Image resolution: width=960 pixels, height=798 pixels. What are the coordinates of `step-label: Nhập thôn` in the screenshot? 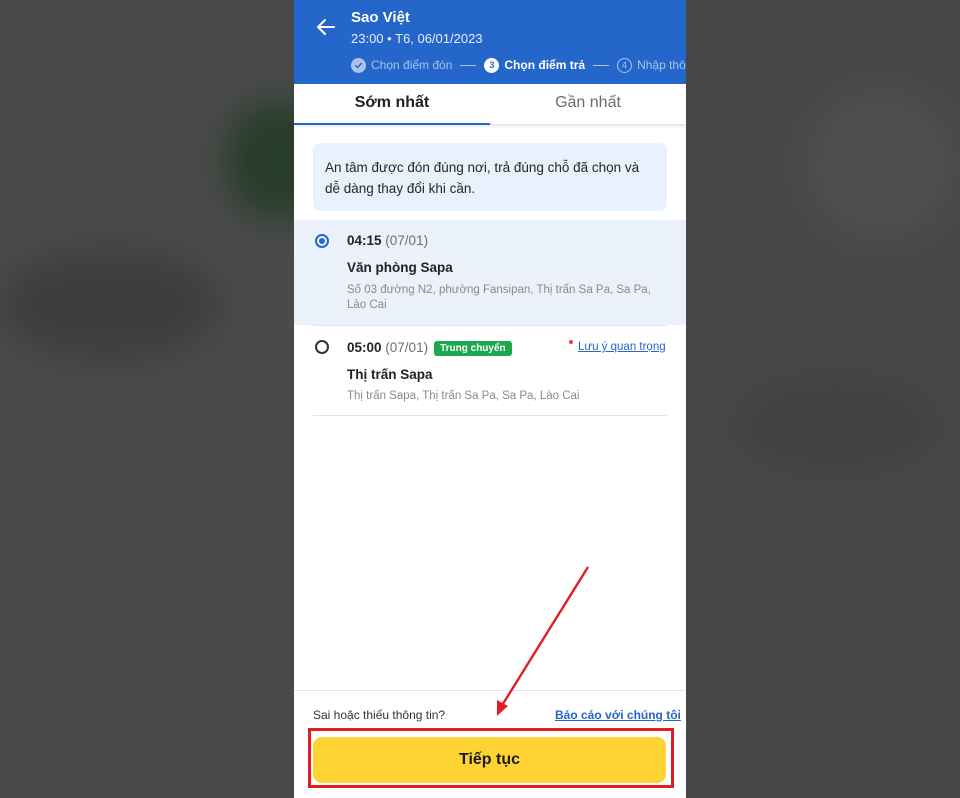 It's located at (661, 65).